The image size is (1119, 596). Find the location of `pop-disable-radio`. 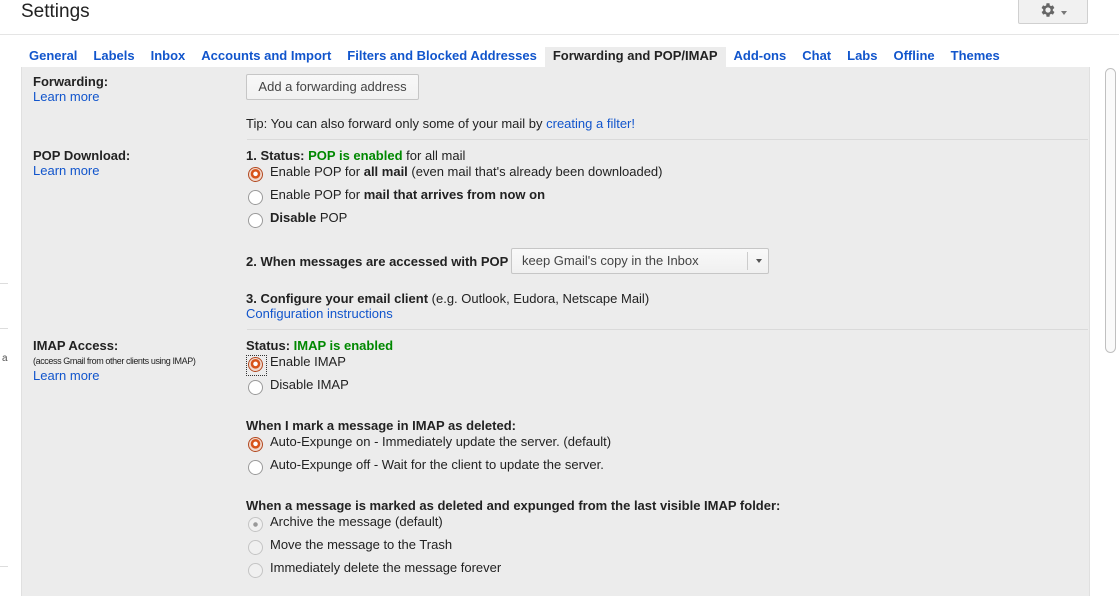

pop-disable-radio is located at coordinates (255, 220).